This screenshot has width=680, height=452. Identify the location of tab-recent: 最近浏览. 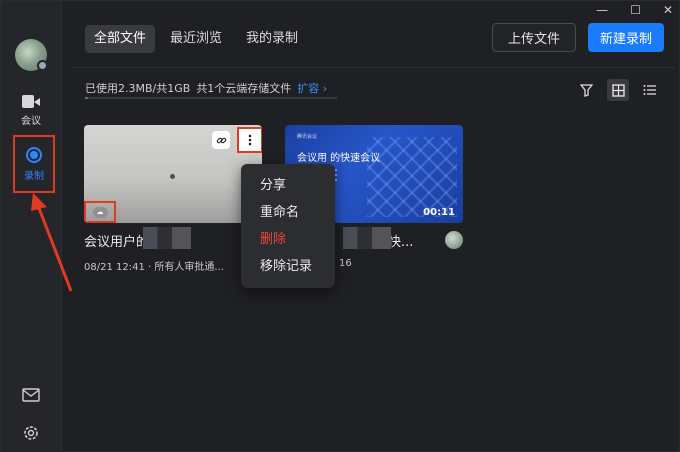
(196, 39).